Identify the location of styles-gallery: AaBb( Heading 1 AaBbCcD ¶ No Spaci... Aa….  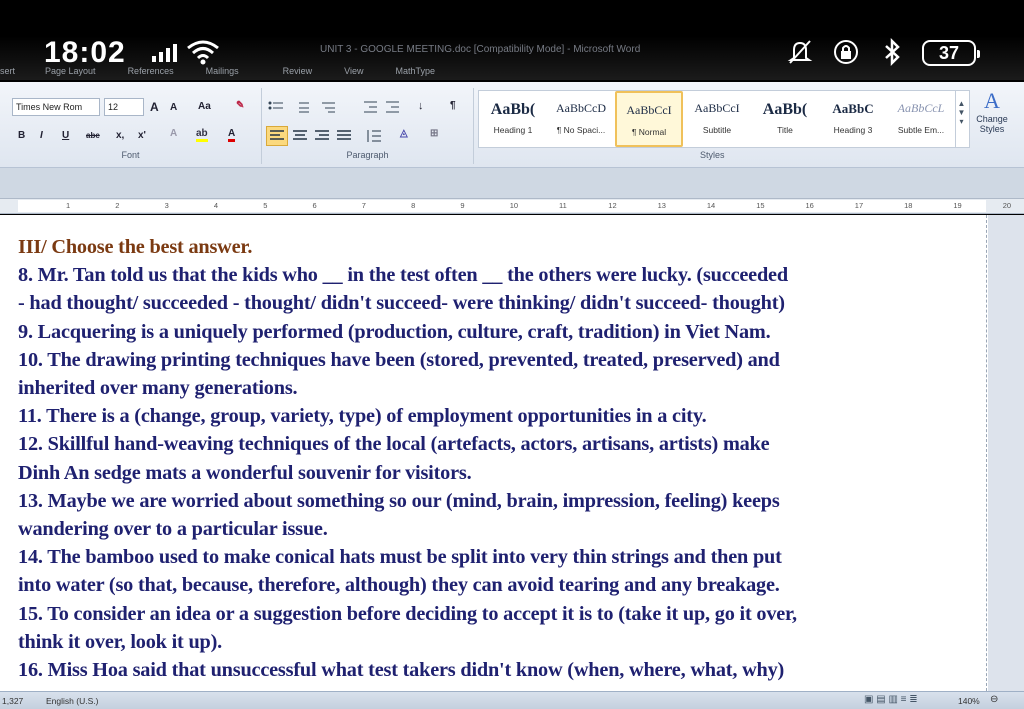
(724, 119).